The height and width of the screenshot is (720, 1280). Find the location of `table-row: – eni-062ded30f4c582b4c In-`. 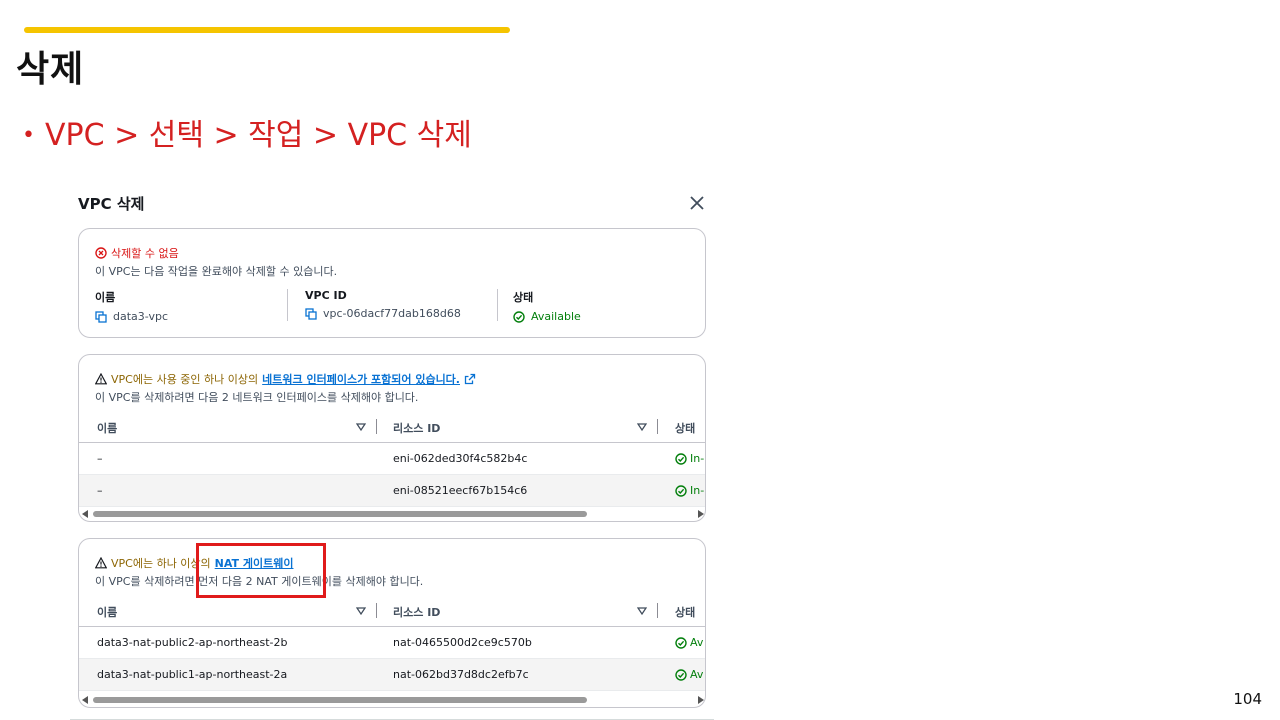

table-row: – eni-062ded30f4c582b4c In- is located at coordinates (392, 459).